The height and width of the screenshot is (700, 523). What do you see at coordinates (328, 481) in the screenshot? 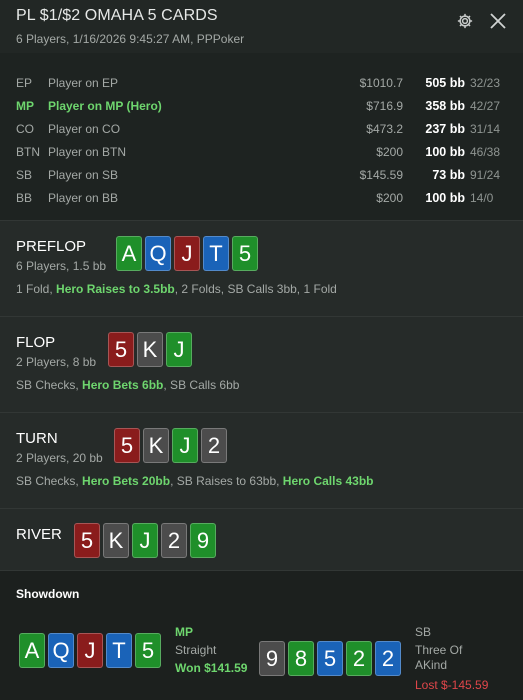
I see `hero-action: Hero Calls 43bb` at bounding box center [328, 481].